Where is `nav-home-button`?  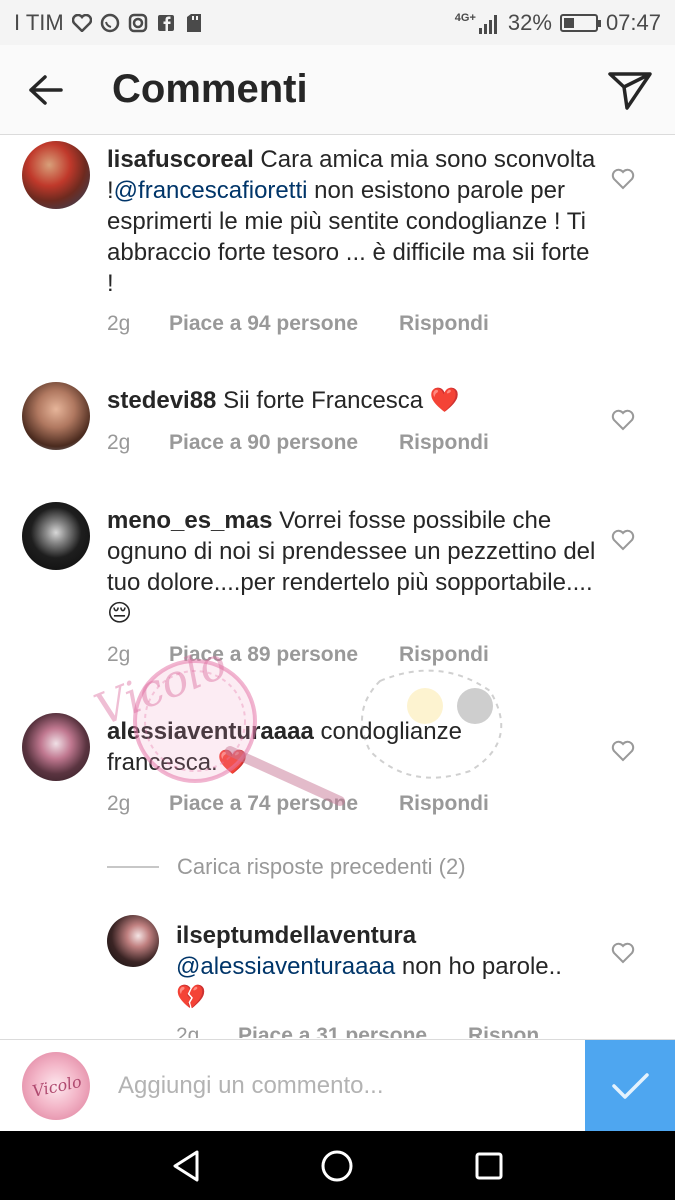 nav-home-button is located at coordinates (337, 1166).